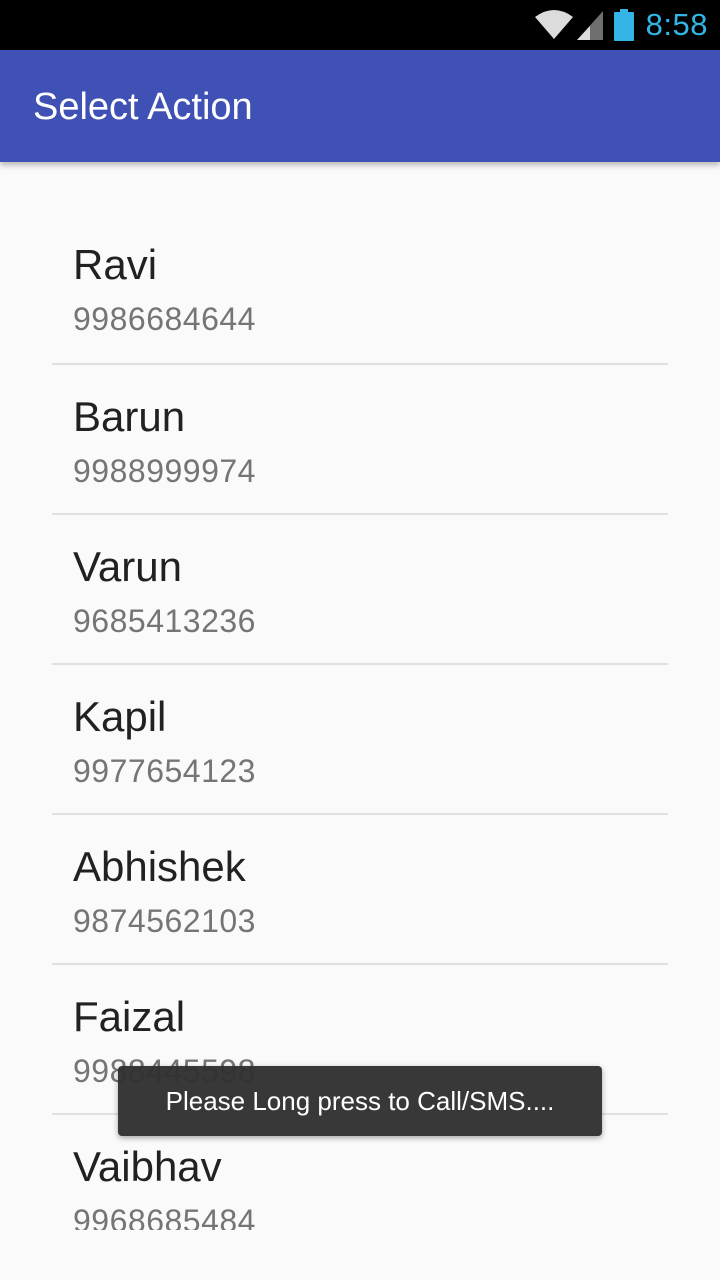 The image size is (720, 1280). Describe the element at coordinates (360, 106) in the screenshot. I see `app-bar: Select Action` at that location.